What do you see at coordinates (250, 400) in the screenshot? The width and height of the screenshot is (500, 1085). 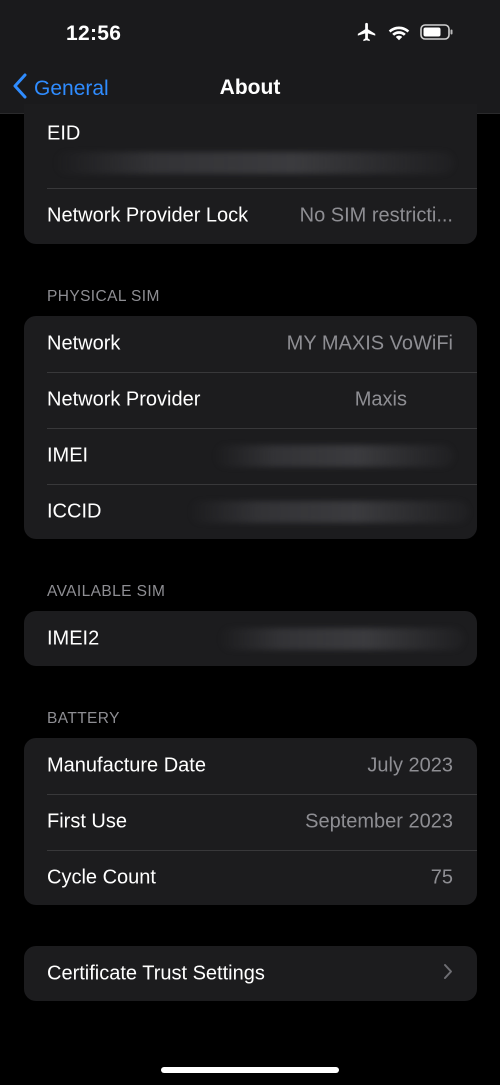 I see `network-provider-row: Network Provider Maxis` at bounding box center [250, 400].